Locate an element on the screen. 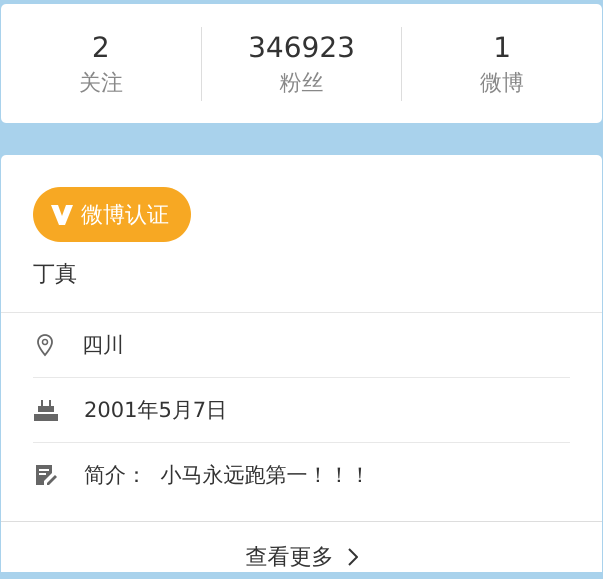  detail-text: 四川 is located at coordinates (103, 345).